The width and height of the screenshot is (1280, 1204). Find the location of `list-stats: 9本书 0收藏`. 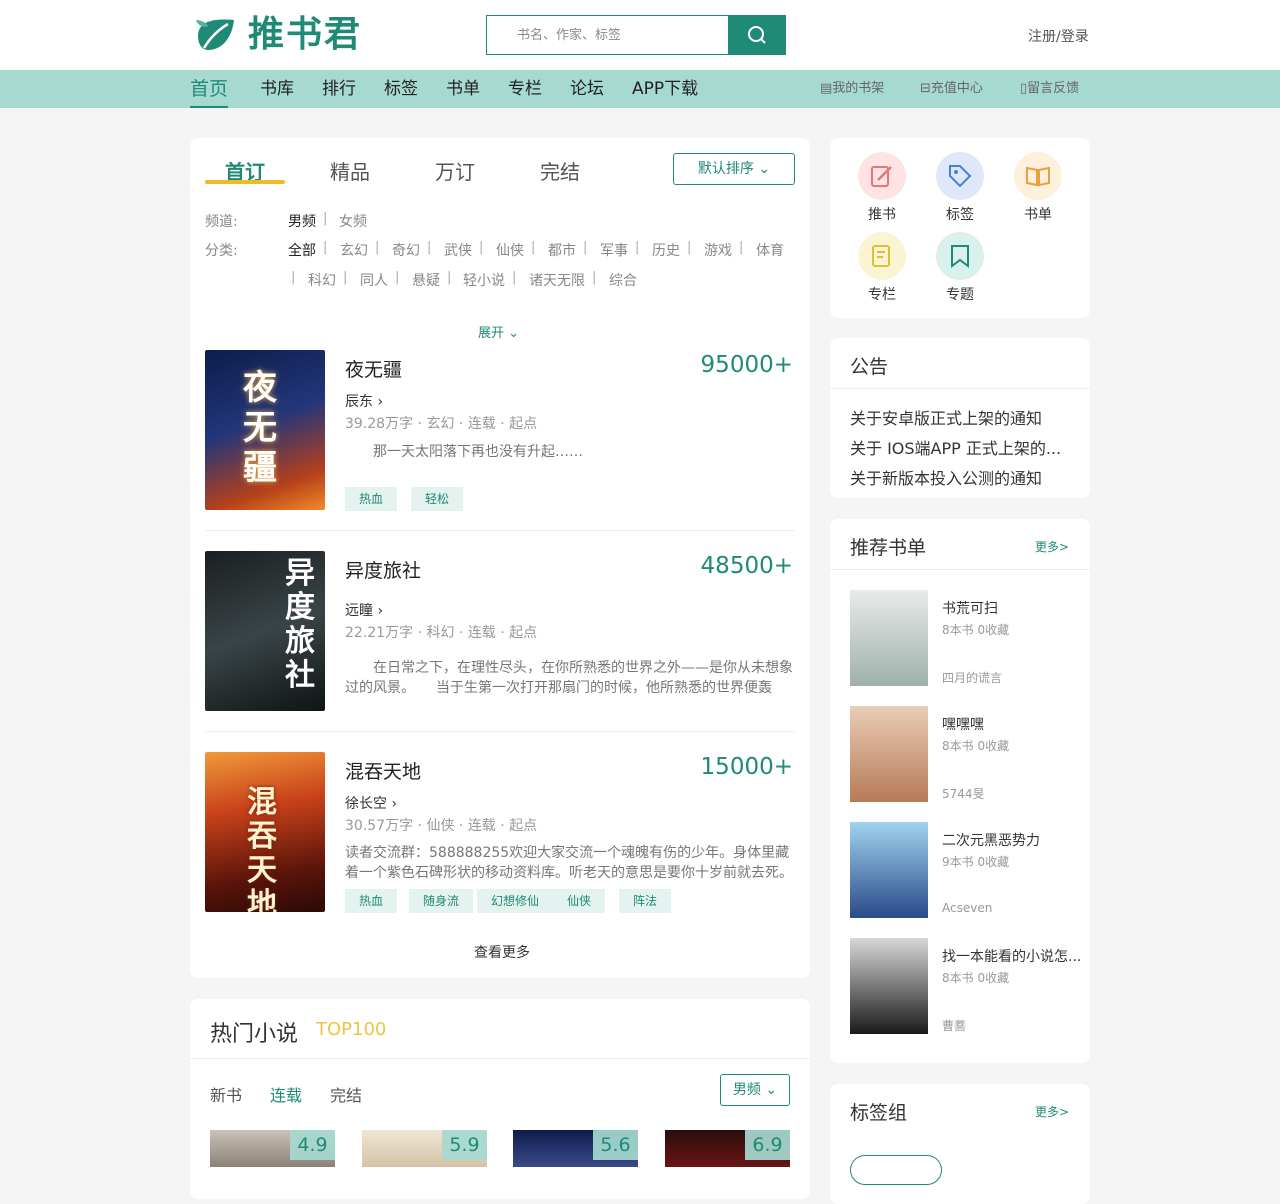

list-stats: 9本书 0收藏 is located at coordinates (976, 862).